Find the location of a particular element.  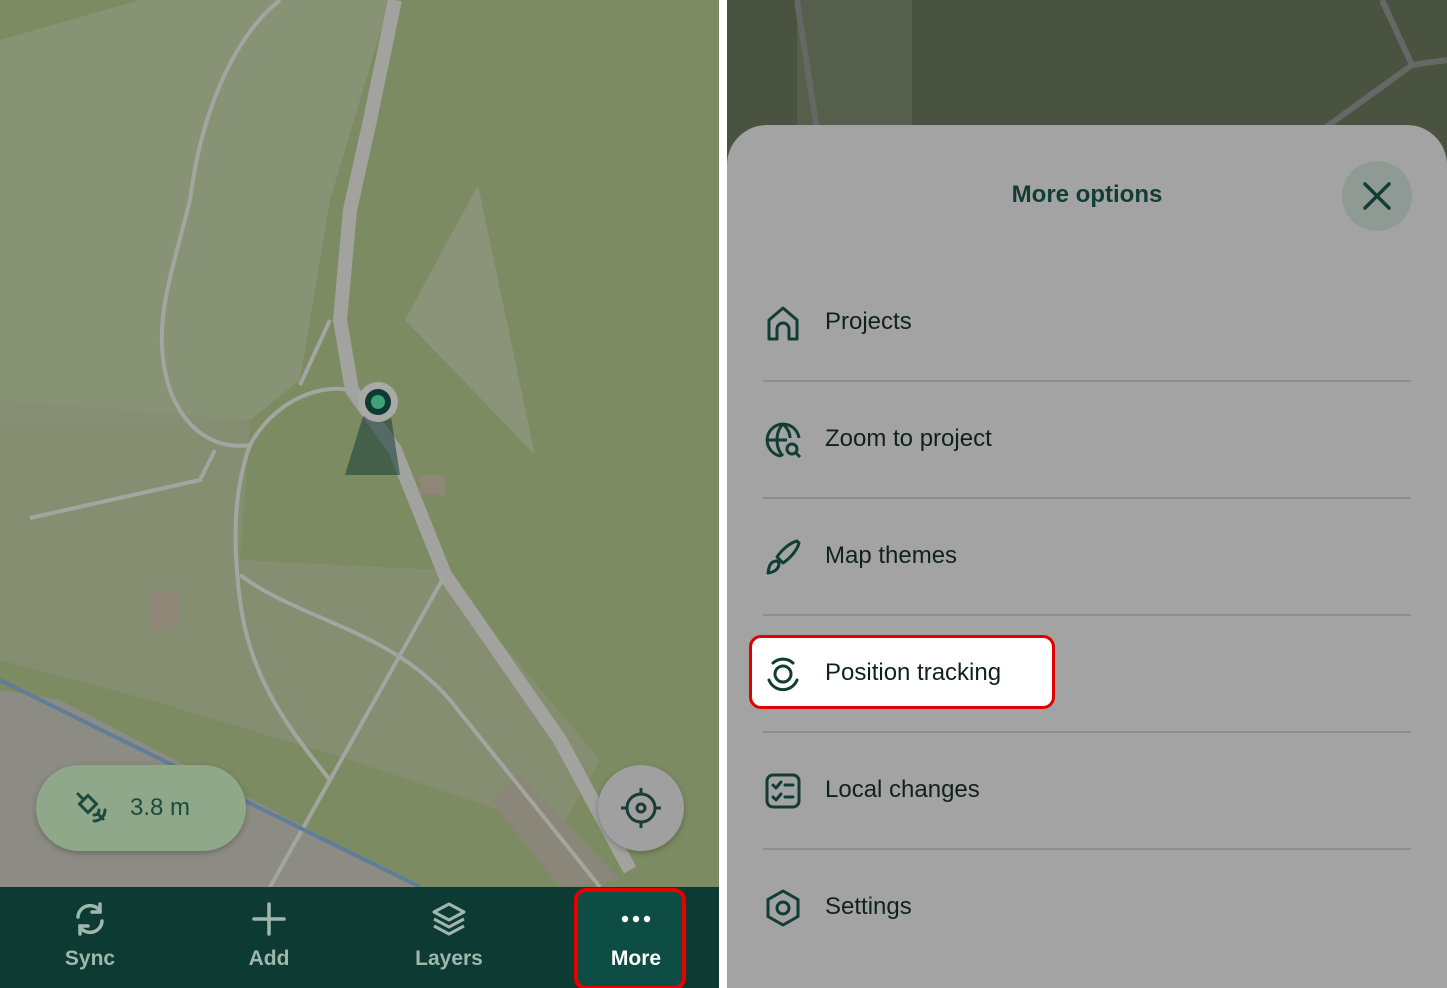

globe-search-icon is located at coordinates (783, 440).